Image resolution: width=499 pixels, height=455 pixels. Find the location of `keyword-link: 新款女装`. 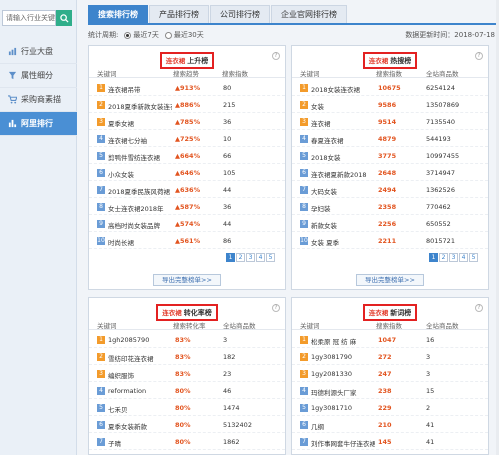

keyword-link: 新款女装 is located at coordinates (324, 225).